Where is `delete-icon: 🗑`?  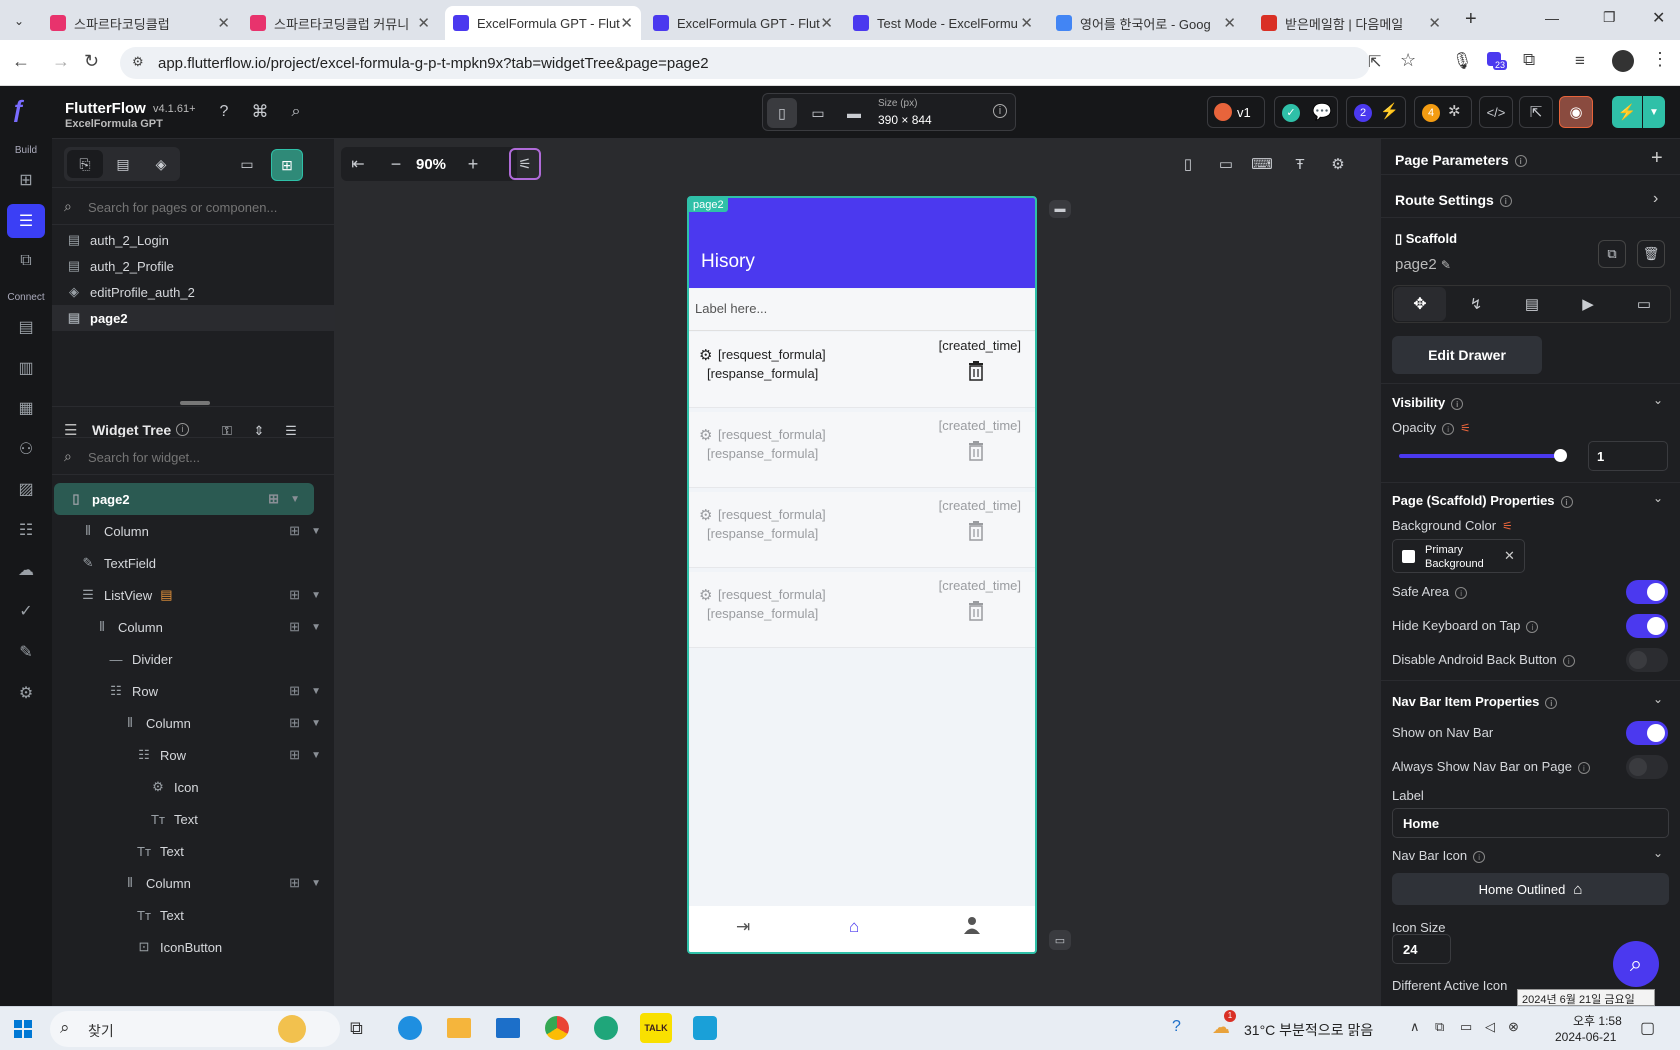
delete-icon: 🗑 is located at coordinates (1651, 254).